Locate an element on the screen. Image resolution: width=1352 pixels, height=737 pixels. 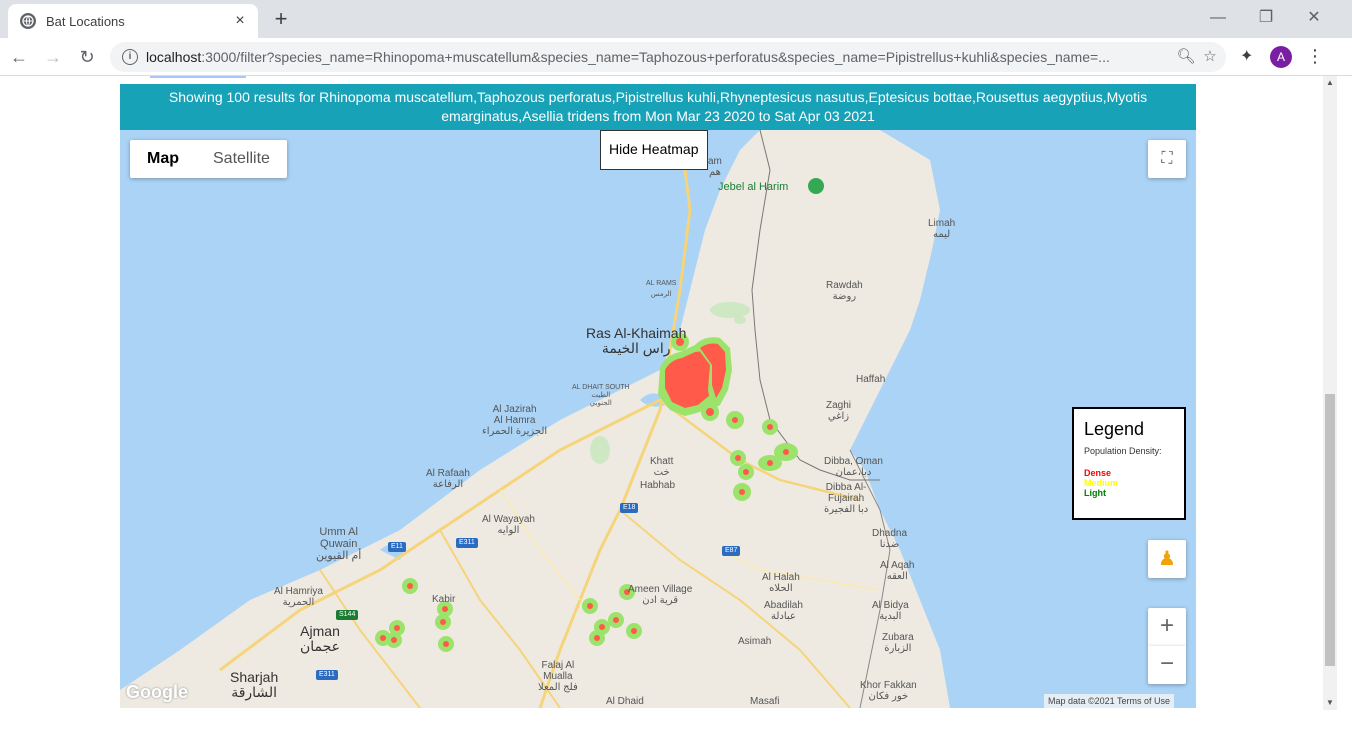
hide-heatmap-button: Hide Heatmap is located at coordinates (654, 150).